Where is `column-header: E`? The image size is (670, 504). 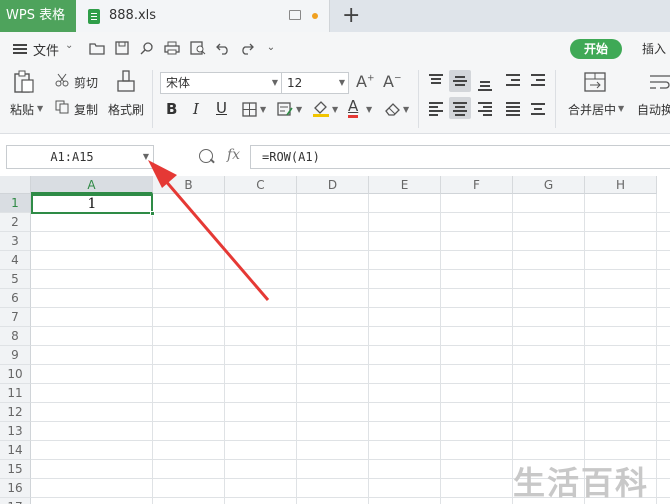 column-header: E is located at coordinates (405, 185).